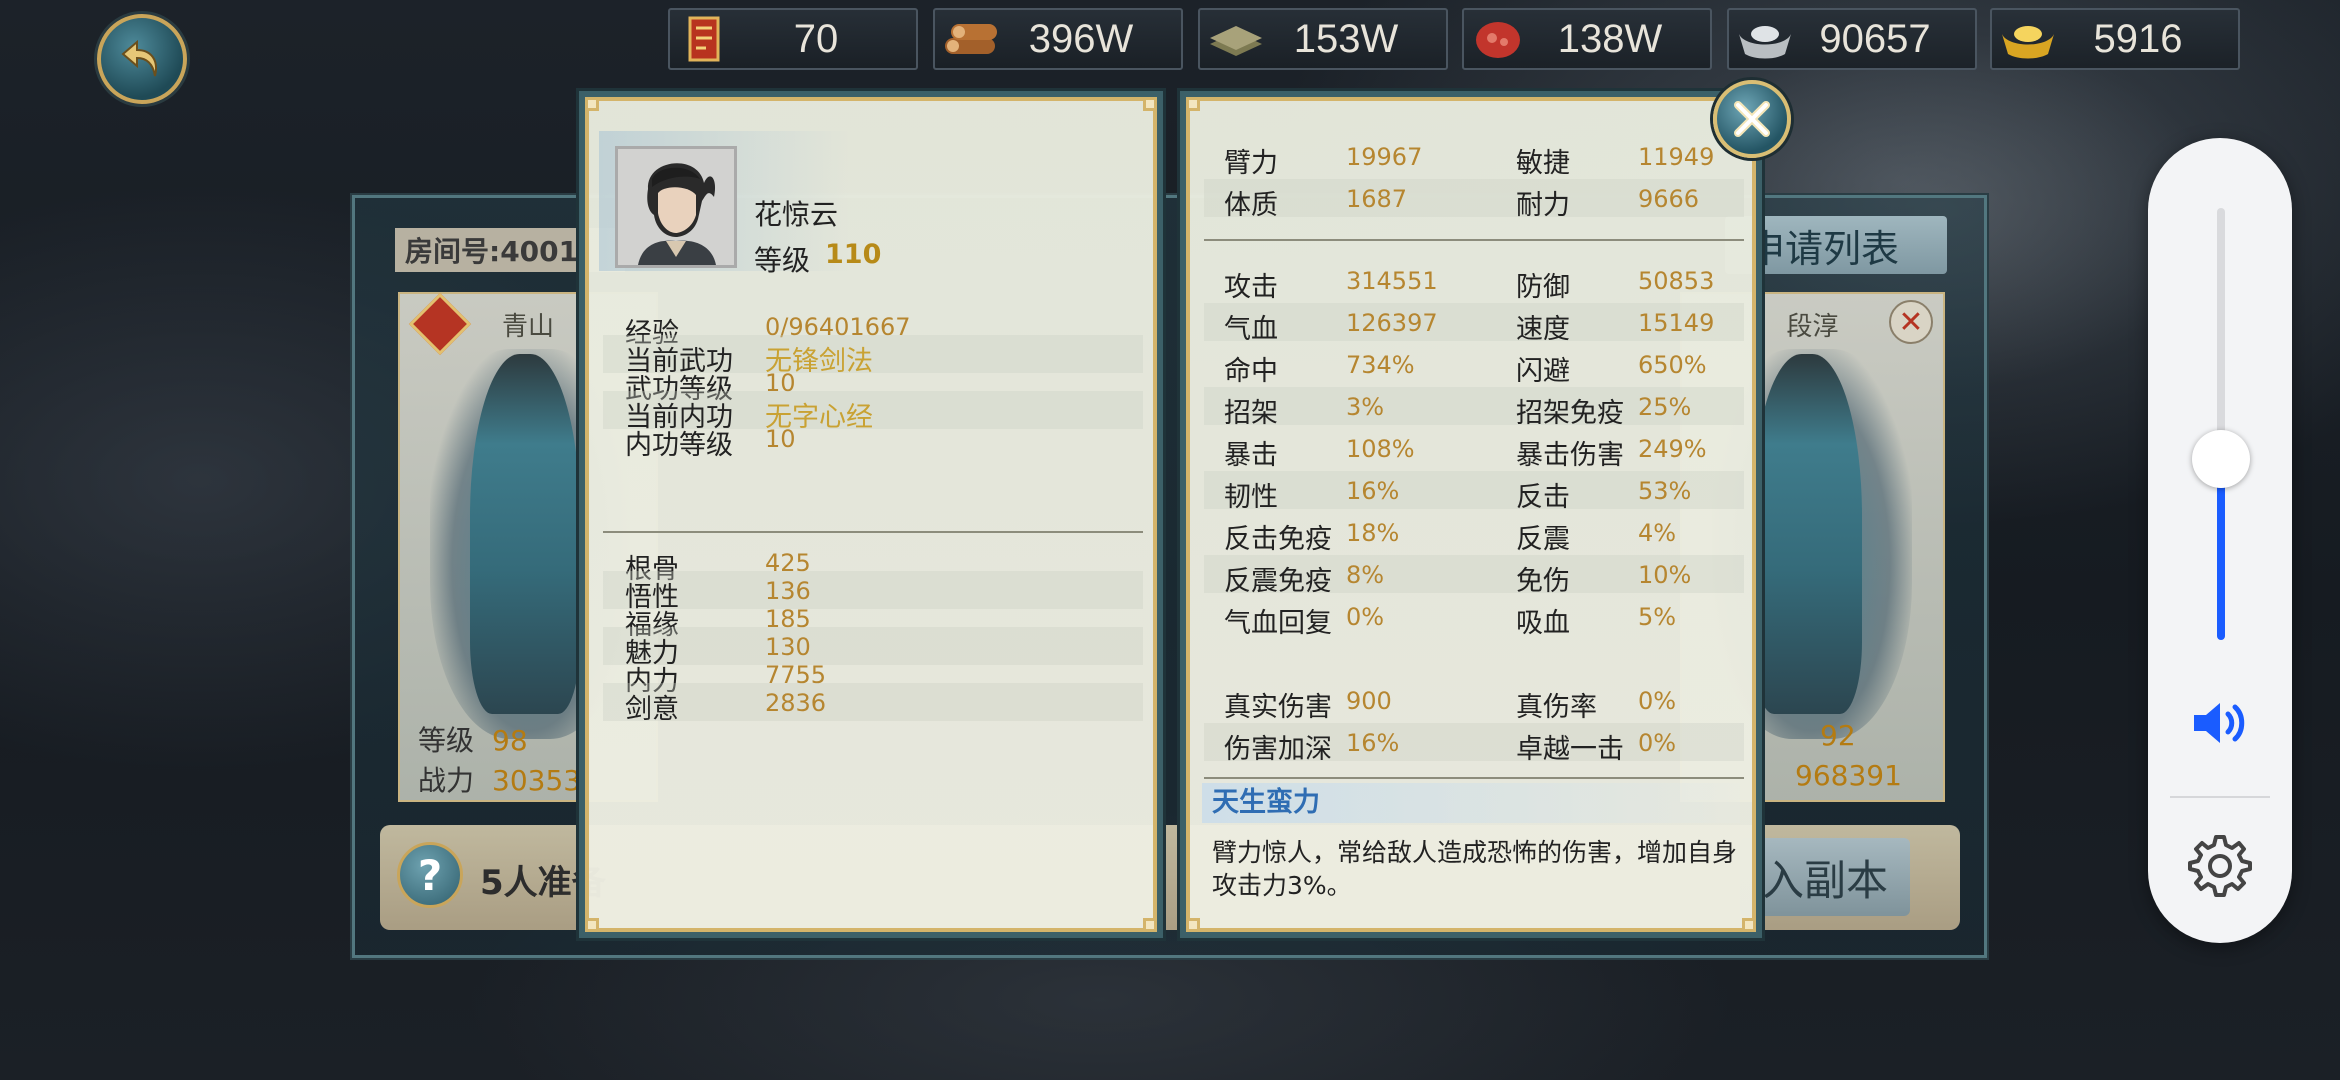 The height and width of the screenshot is (1080, 2340). Describe the element at coordinates (1596, 620) in the screenshot. I see `stat-row: 吸血 5%` at that location.